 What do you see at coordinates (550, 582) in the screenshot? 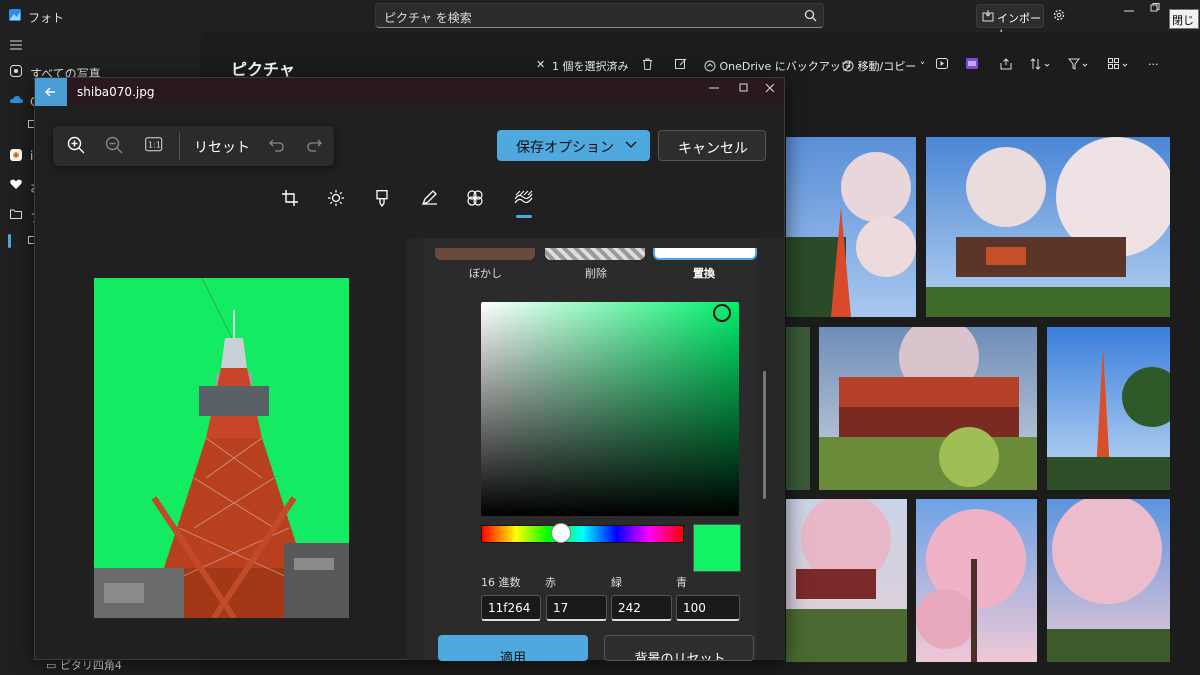
I see `red-label: 赤` at bounding box center [550, 582].